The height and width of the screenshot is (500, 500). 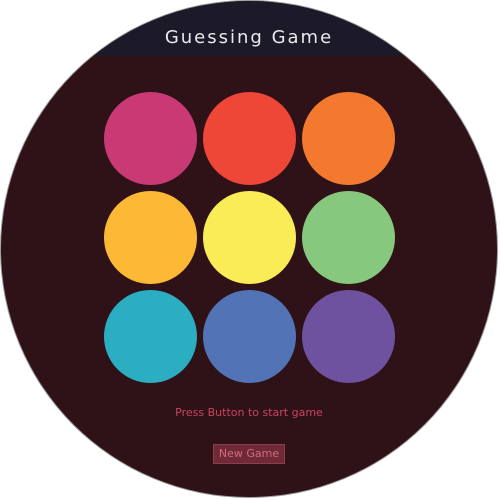 What do you see at coordinates (249, 37) in the screenshot?
I see `app-title: Guessing Game` at bounding box center [249, 37].